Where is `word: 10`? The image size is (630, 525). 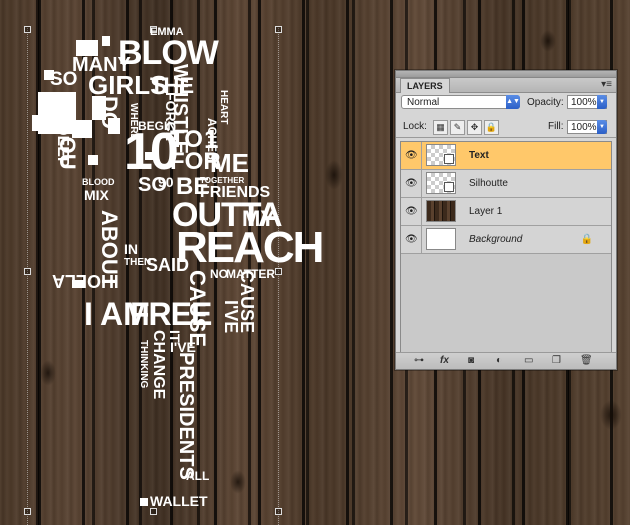 word: 10 is located at coordinates (151, 152).